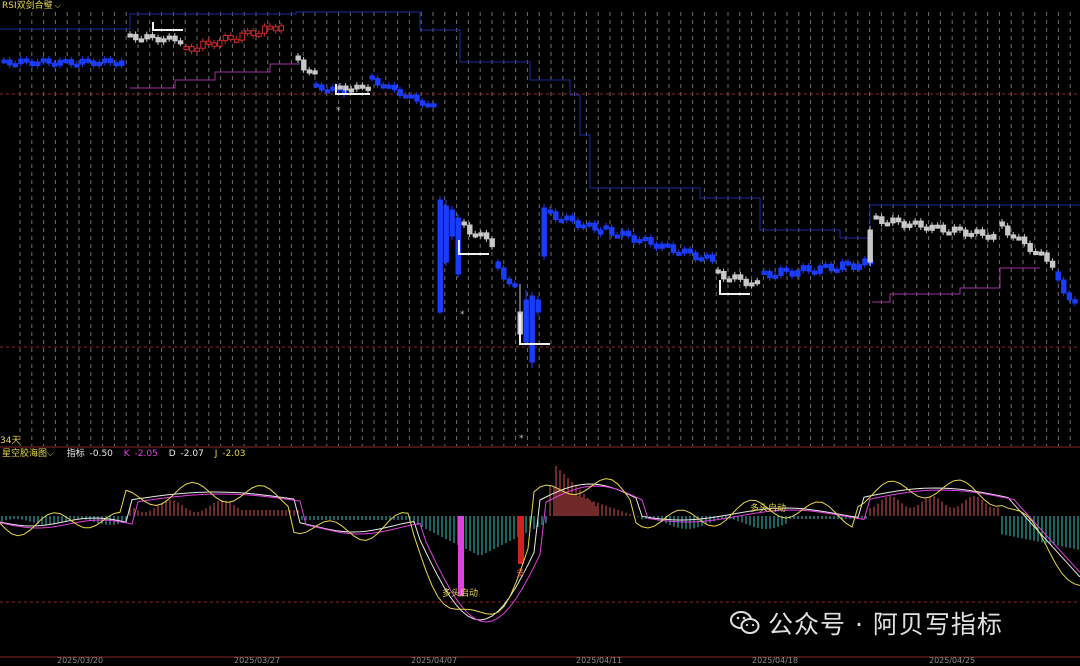 This screenshot has width=1080, height=666. Describe the element at coordinates (599, 660) in the screenshot. I see `date-tick: 2025/04/11` at that location.